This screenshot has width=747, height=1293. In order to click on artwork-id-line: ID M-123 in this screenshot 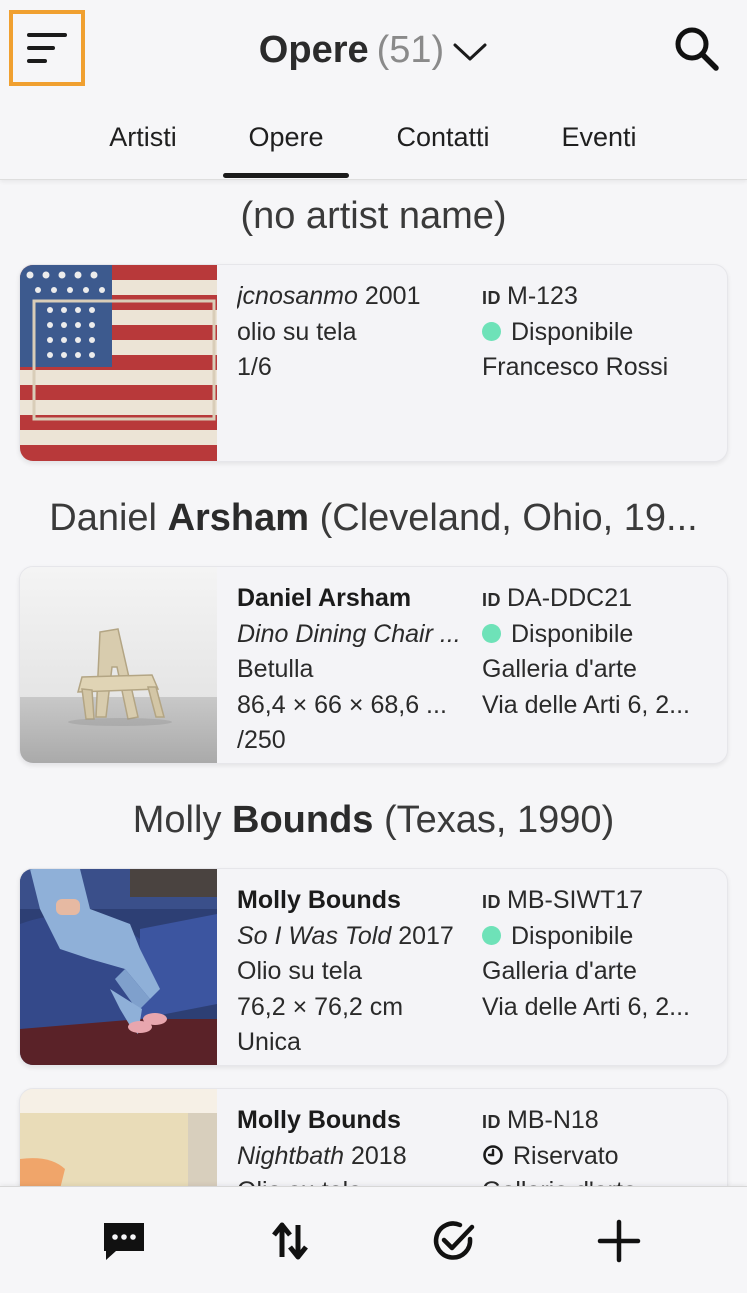, I will do `click(602, 297)`.